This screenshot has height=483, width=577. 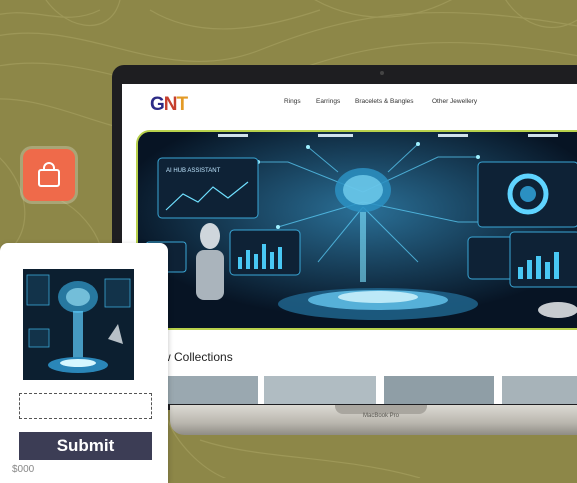 I want to click on site-logo: GNT, so click(x=169, y=105).